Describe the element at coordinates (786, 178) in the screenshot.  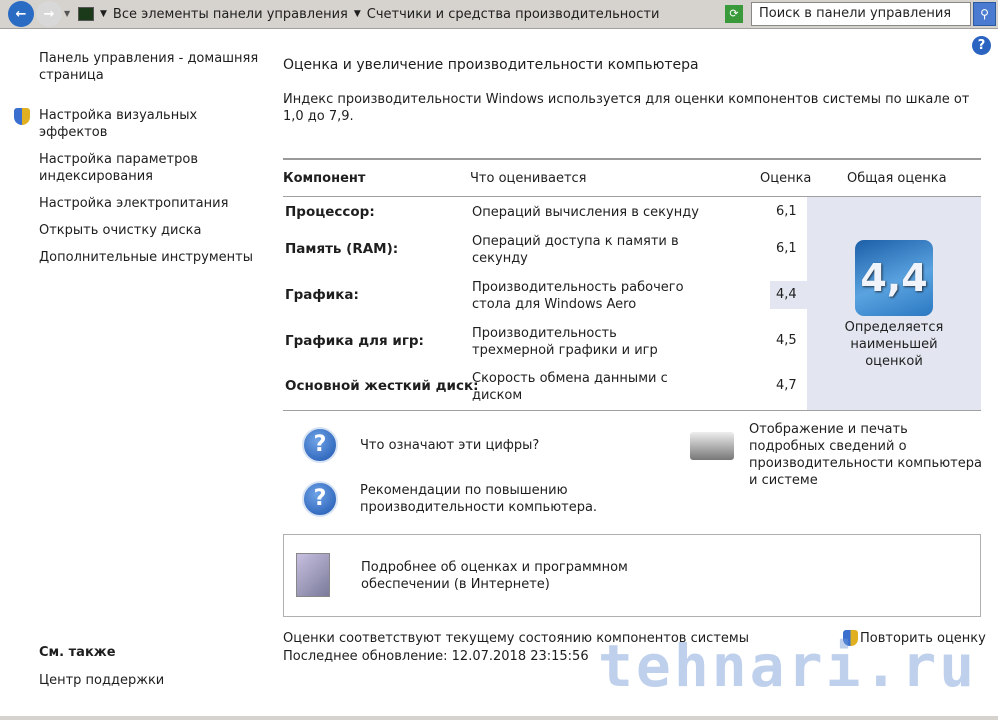
I see `header-score: Оценка` at that location.